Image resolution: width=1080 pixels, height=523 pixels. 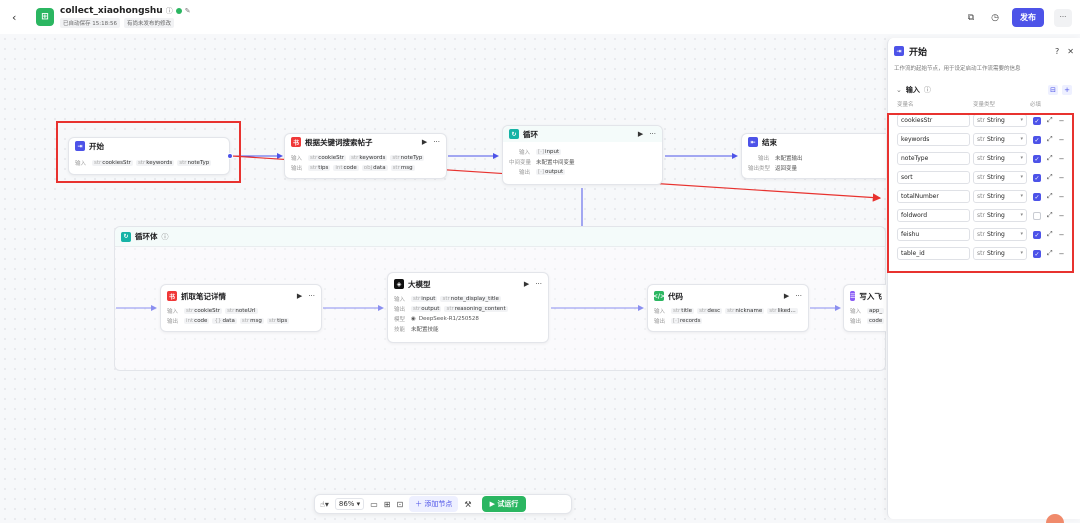 I want to click on back-button: ‹, so click(x=18, y=17).